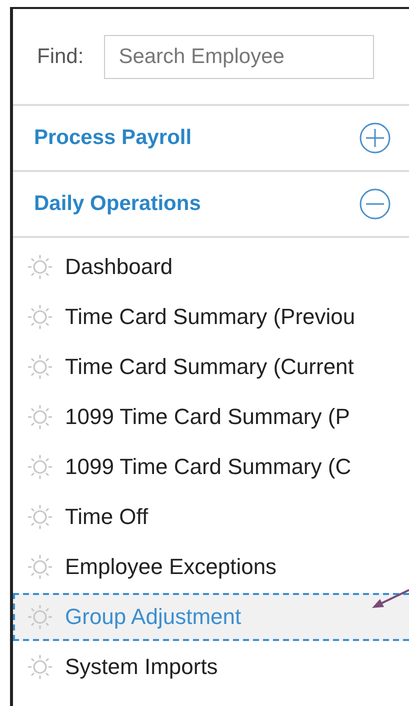 This screenshot has height=706, width=409. What do you see at coordinates (211, 517) in the screenshot?
I see `menu-item: Time Off` at bounding box center [211, 517].